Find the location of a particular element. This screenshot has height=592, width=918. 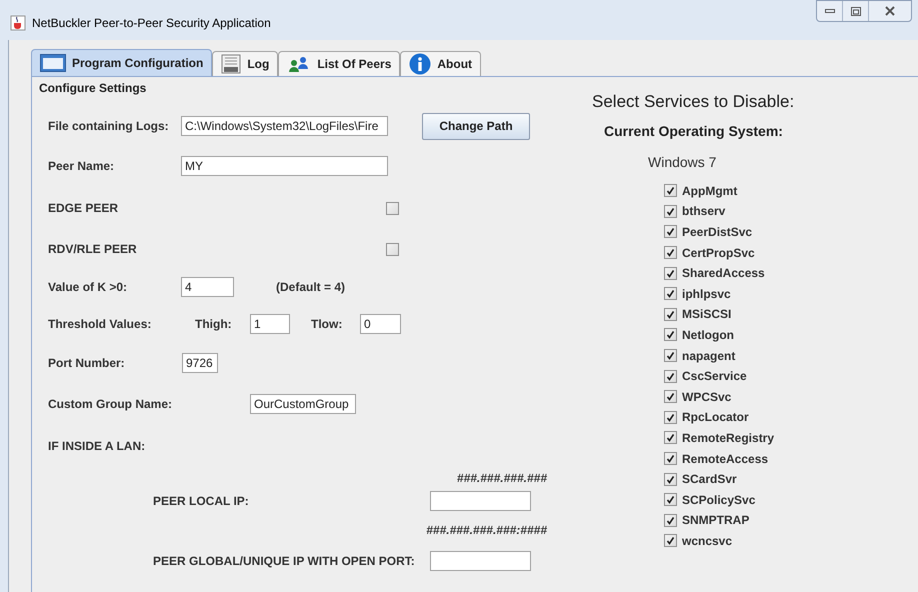

hint-text: (Default = 4) is located at coordinates (311, 287).